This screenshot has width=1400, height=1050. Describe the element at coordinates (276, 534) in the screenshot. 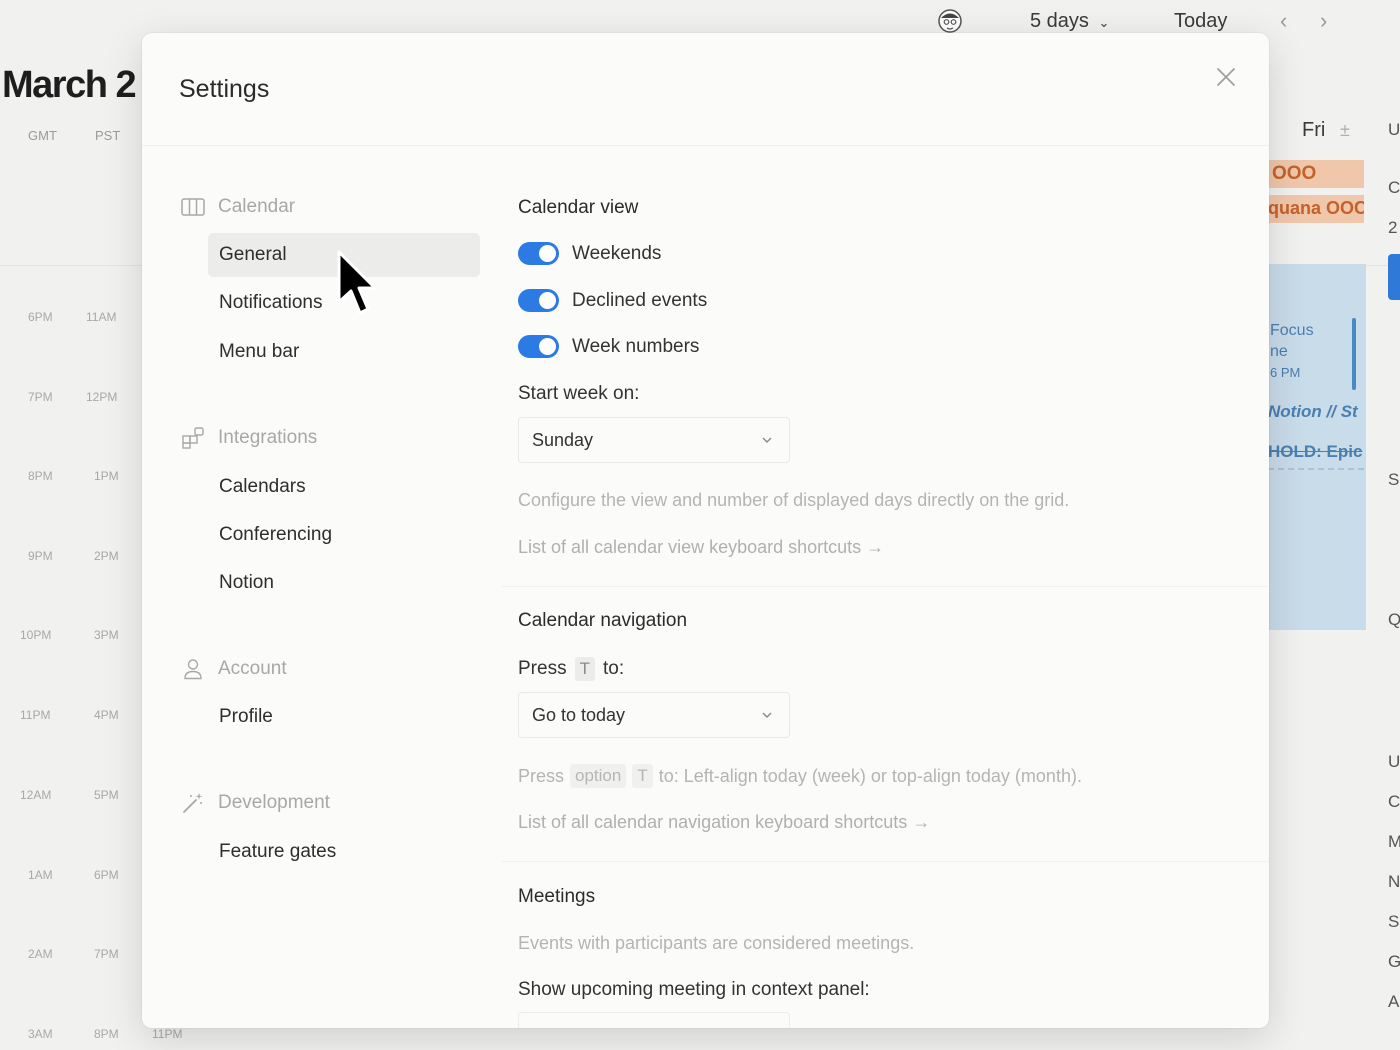

I see `sidebar-item-label: Conferencing` at that location.